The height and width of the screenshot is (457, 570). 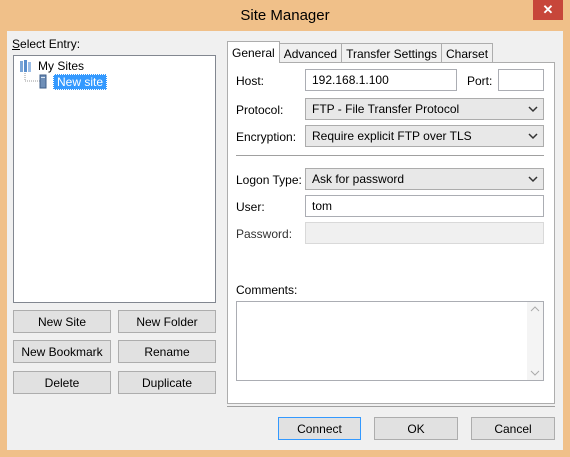 I want to click on ok-label: OK, so click(x=416, y=428).